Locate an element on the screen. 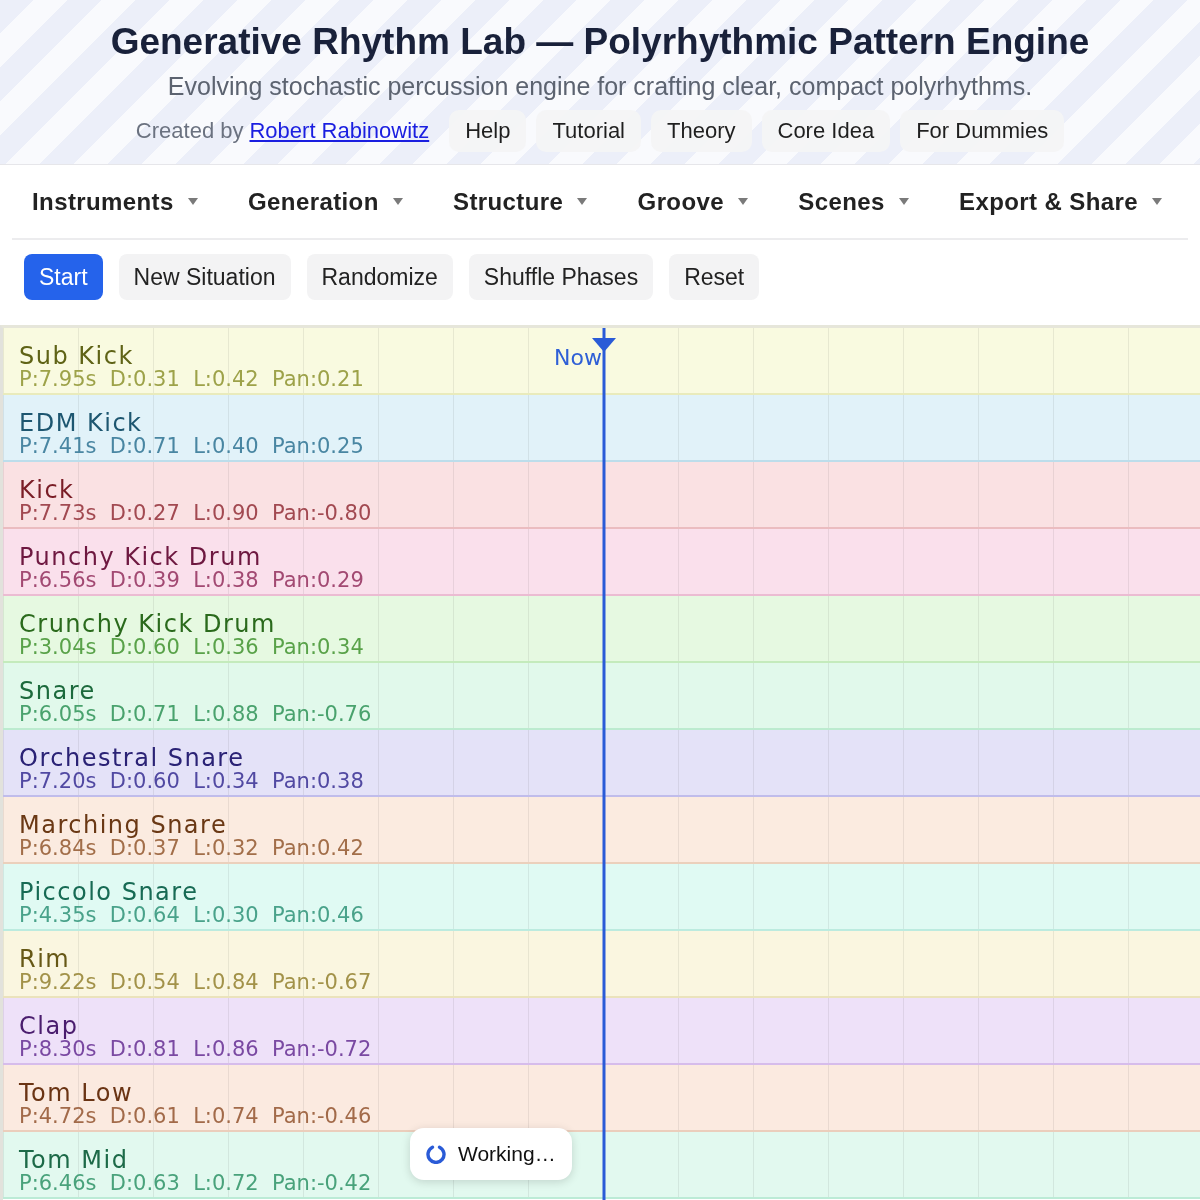 The height and width of the screenshot is (1200, 1200). spinner-icon is located at coordinates (436, 1154).